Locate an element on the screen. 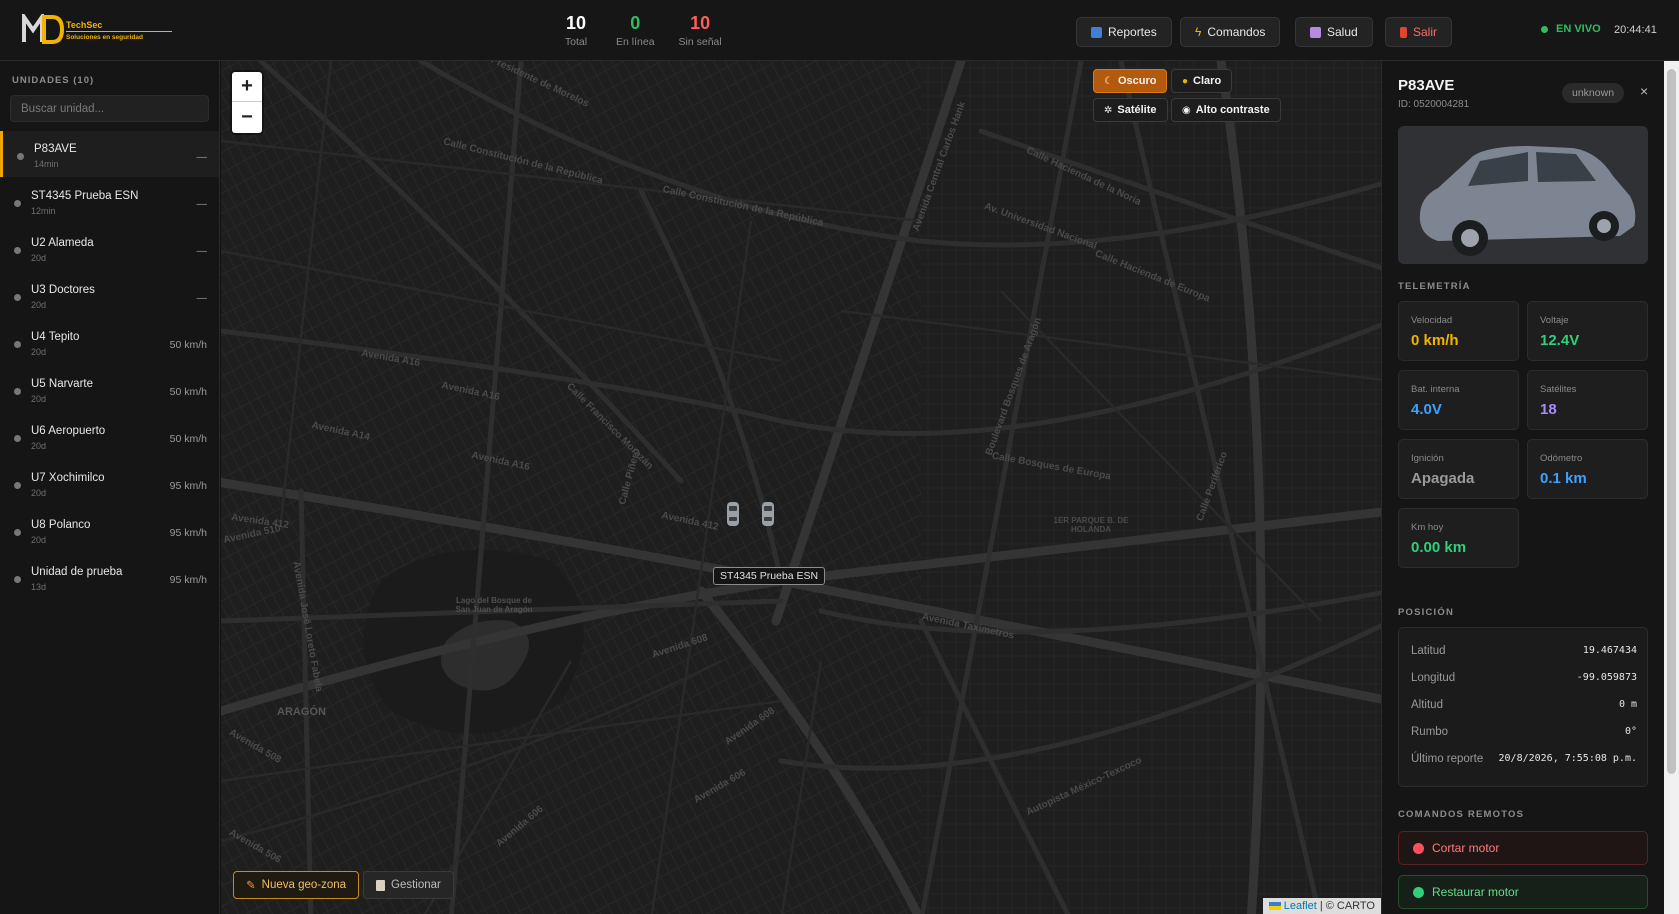  unit-search-input is located at coordinates (109, 108).